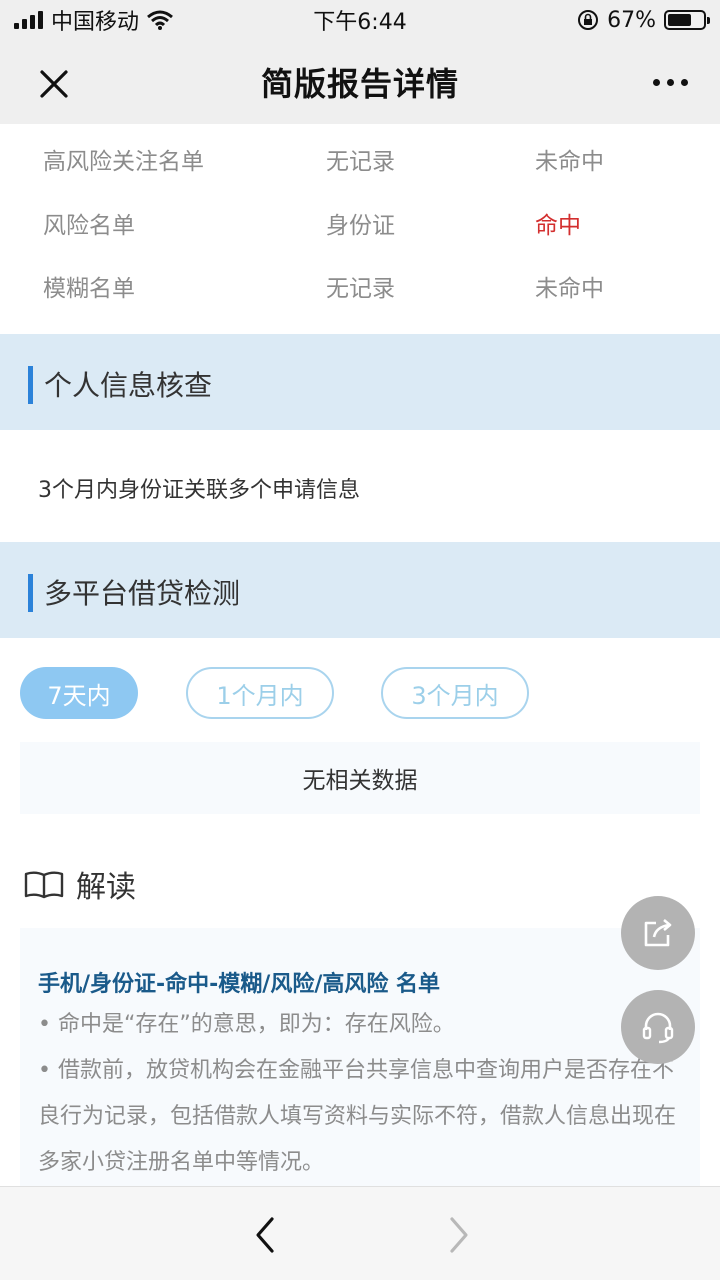 This screenshot has height=1280, width=720. I want to click on share-icon, so click(658, 933).